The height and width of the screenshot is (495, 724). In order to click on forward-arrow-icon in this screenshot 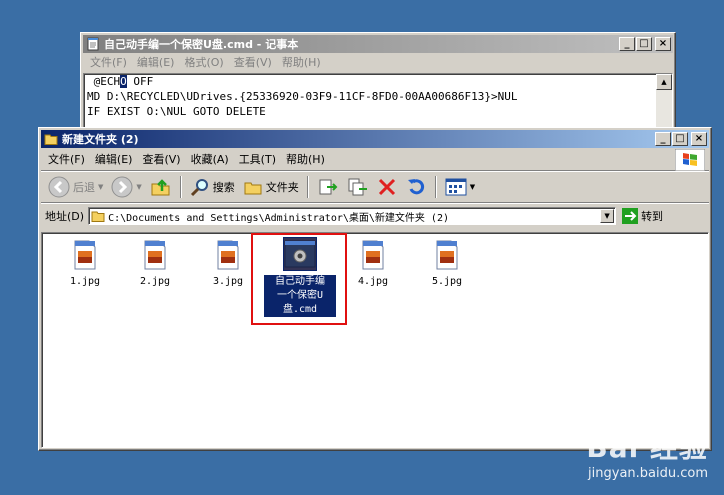, I will do `click(122, 187)`.